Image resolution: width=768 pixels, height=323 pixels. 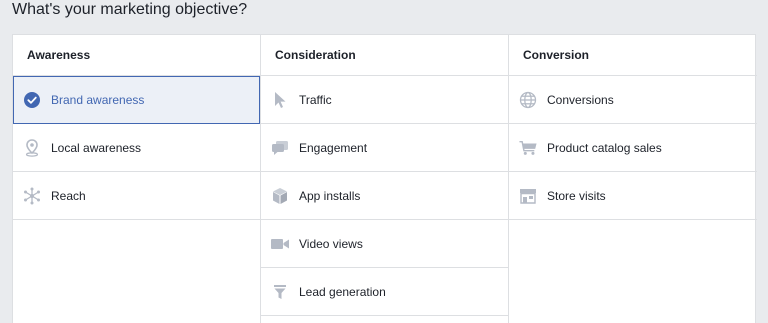 I want to click on objective-app-installs: App installs, so click(x=384, y=196).